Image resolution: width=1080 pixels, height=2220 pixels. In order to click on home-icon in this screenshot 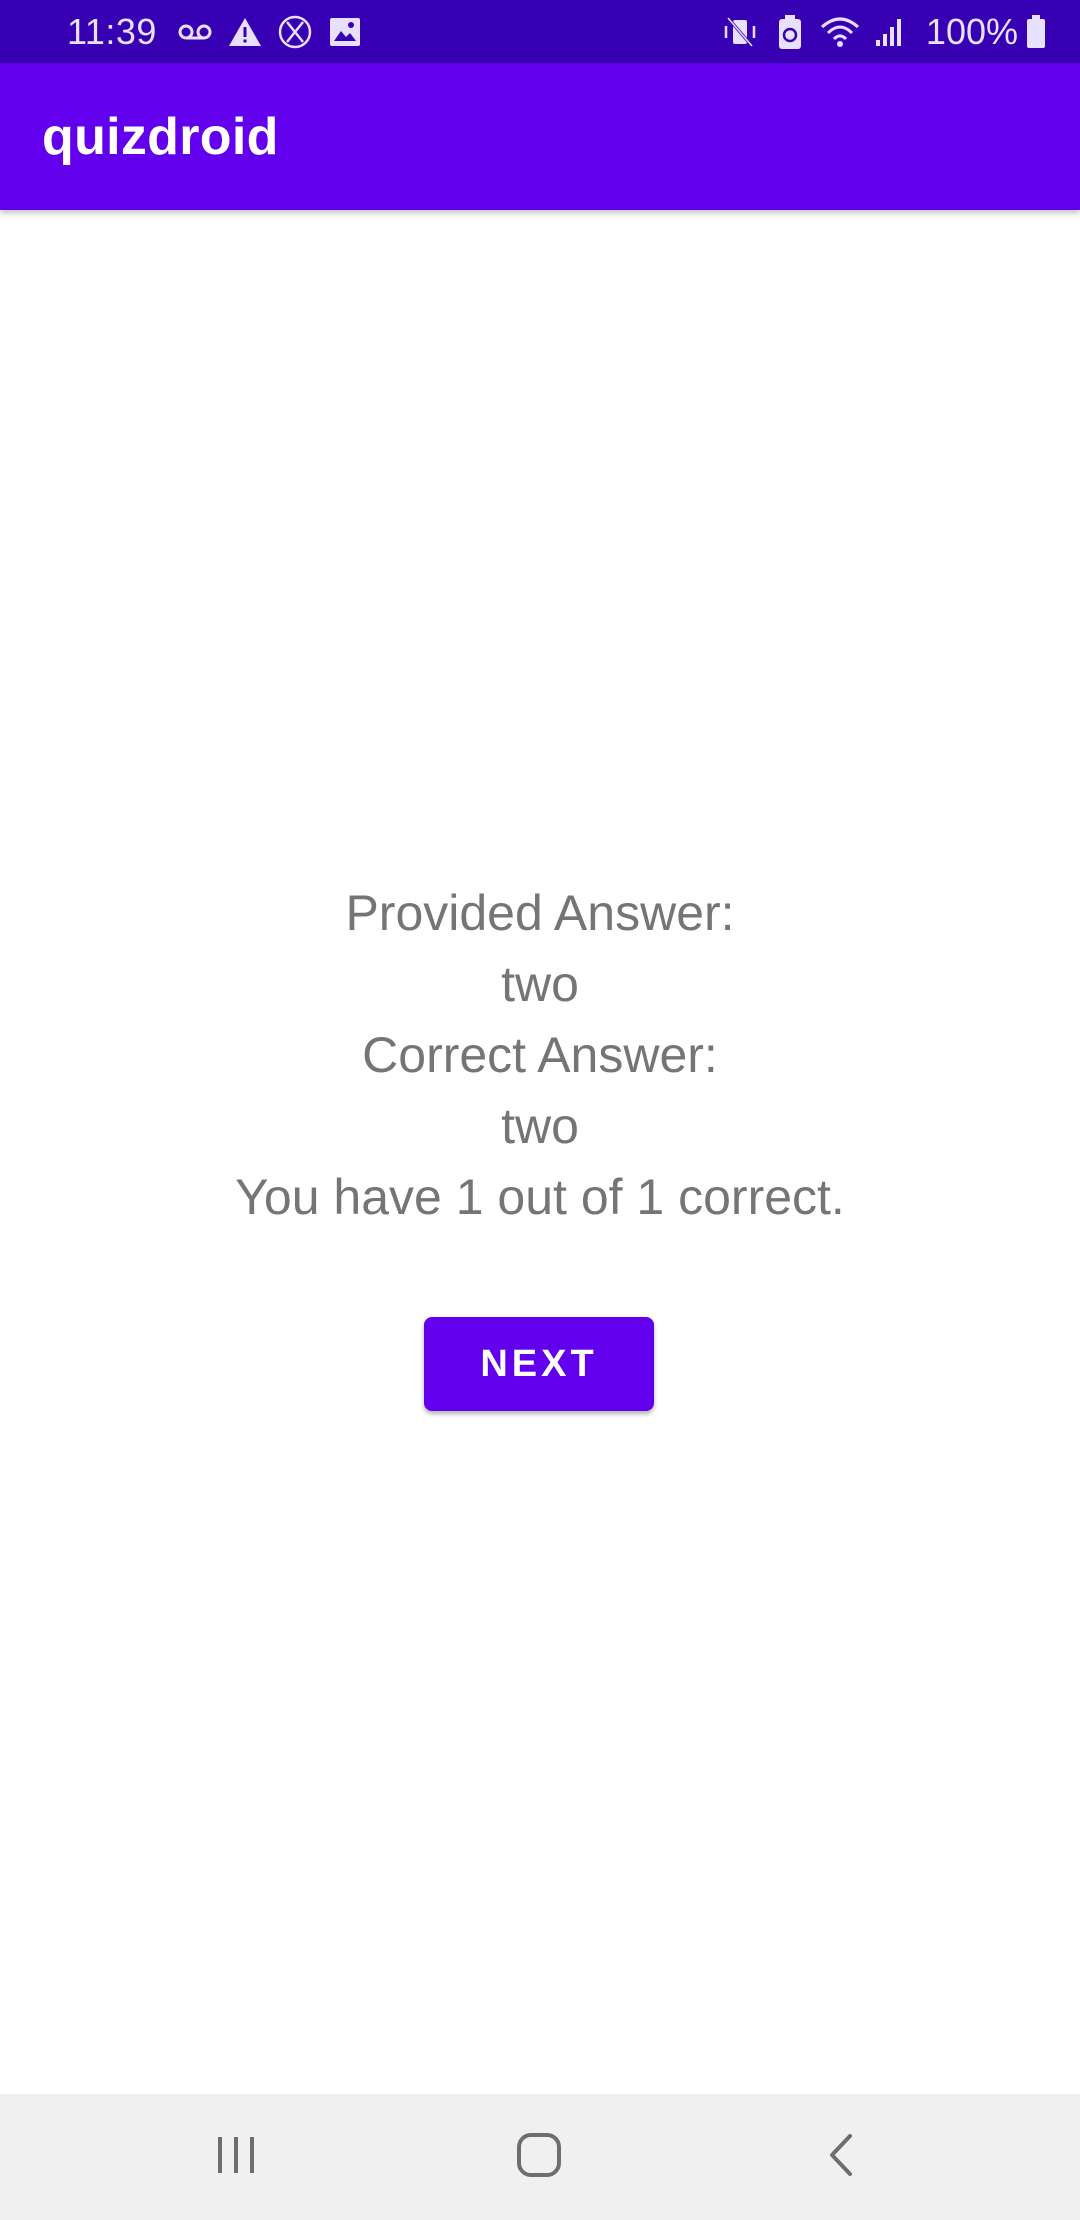, I will do `click(539, 2157)`.